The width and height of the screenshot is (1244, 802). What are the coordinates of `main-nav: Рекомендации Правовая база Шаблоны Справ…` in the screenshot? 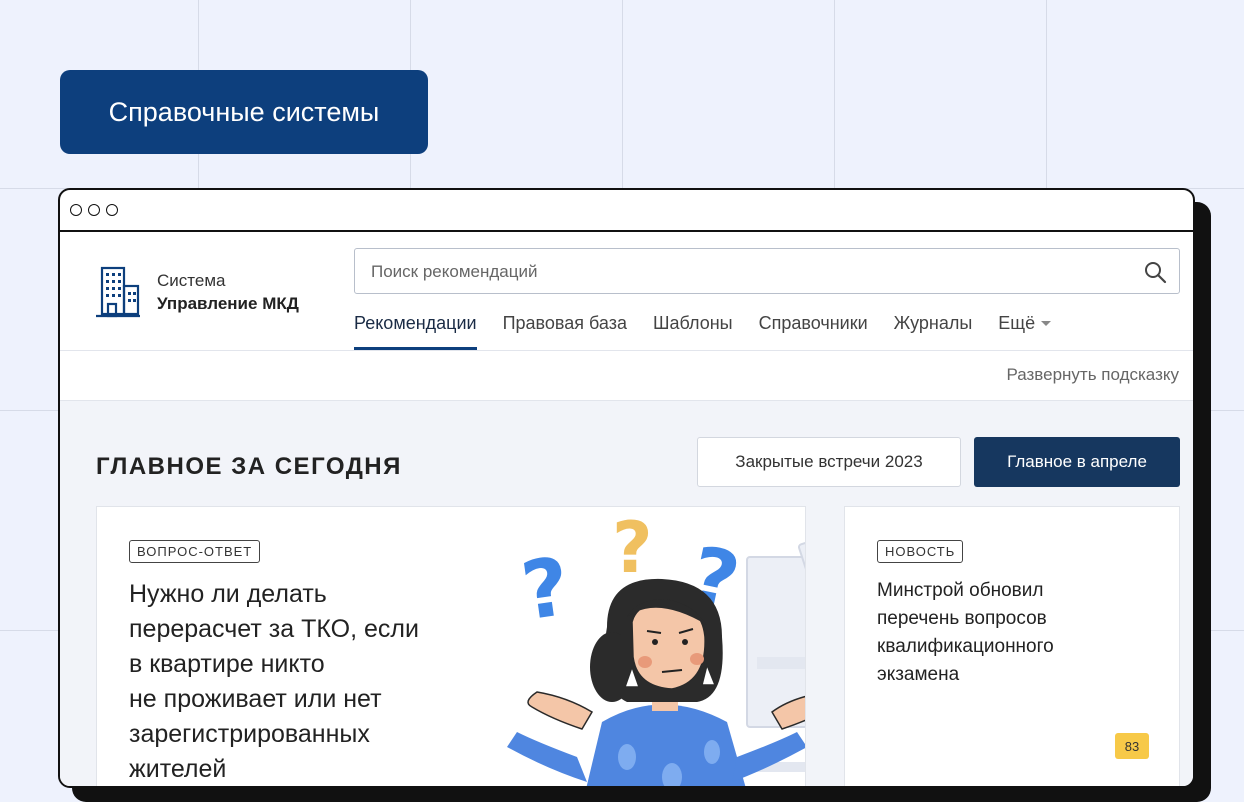 It's located at (703, 331).